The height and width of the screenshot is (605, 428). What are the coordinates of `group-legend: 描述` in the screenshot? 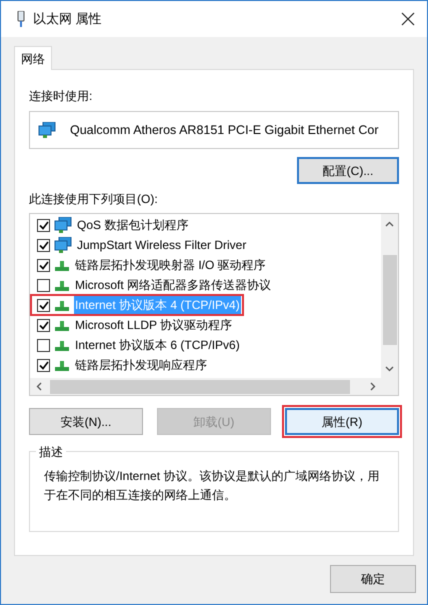 It's located at (51, 452).